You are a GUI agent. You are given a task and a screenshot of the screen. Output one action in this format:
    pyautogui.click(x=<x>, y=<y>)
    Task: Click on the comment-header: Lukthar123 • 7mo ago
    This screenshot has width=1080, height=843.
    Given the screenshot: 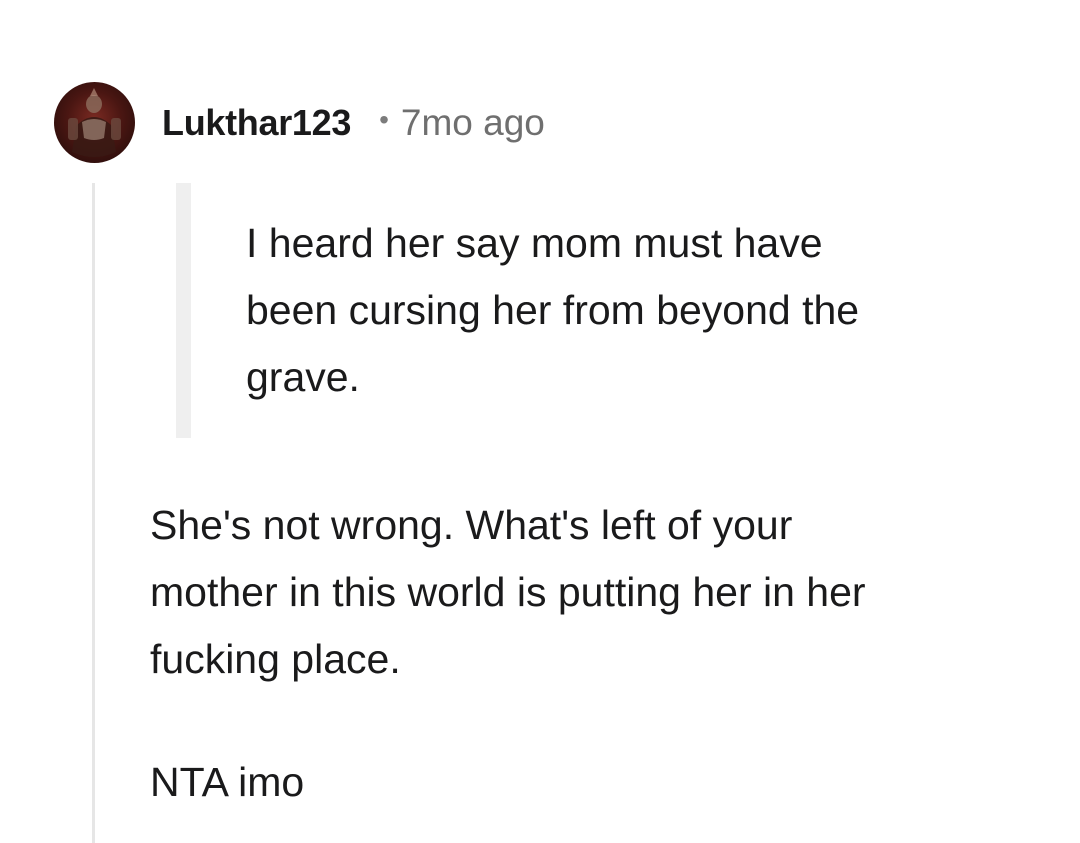 What is the action you would take?
    pyautogui.click(x=353, y=123)
    